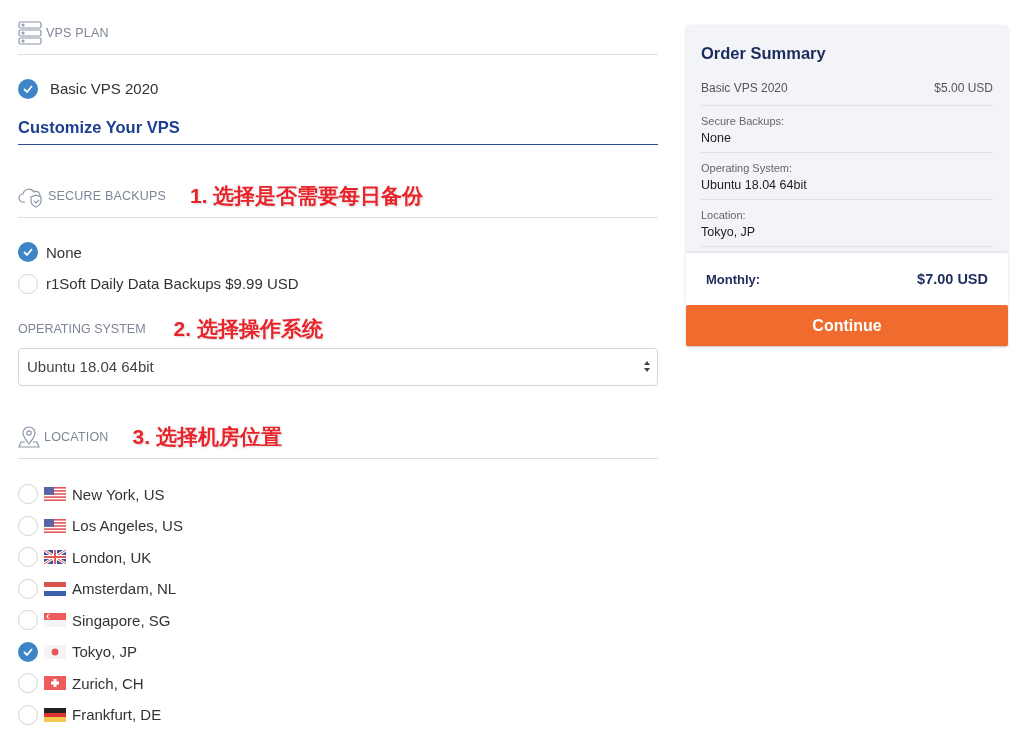  What do you see at coordinates (64, 252) in the screenshot?
I see `option-label: None` at bounding box center [64, 252].